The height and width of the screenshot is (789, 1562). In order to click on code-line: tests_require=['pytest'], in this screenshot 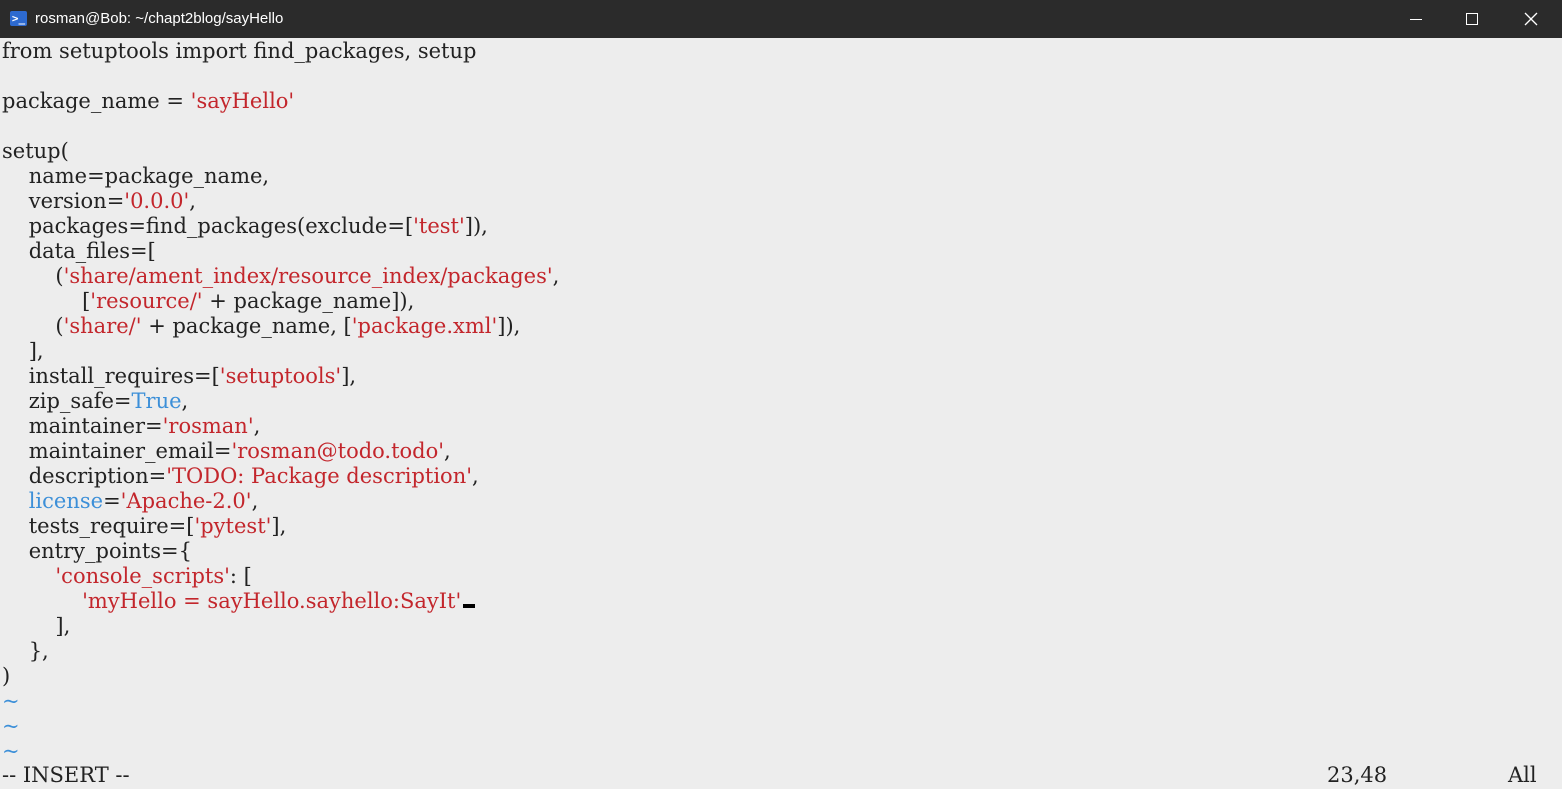, I will do `click(144, 526)`.